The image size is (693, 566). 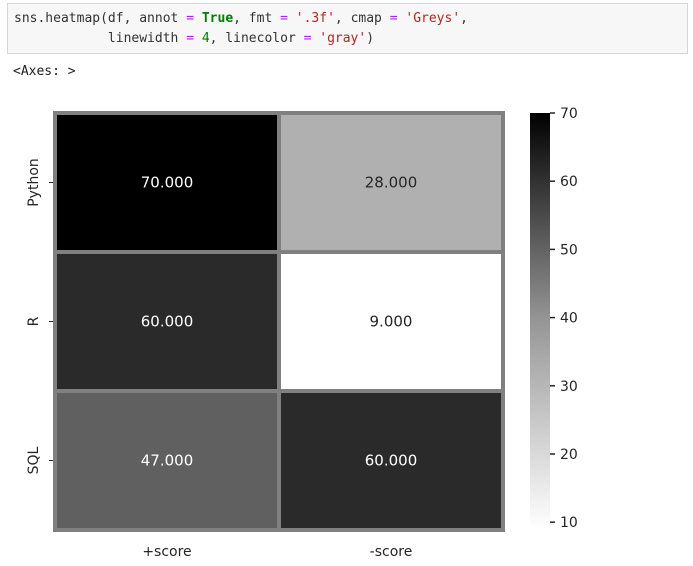 I want to click on colorbar-tick-label: 70, so click(x=569, y=114).